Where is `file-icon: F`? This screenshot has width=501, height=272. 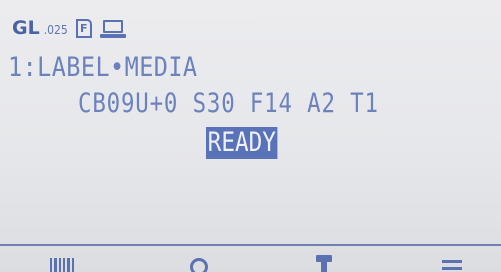
file-icon: F is located at coordinates (83, 28).